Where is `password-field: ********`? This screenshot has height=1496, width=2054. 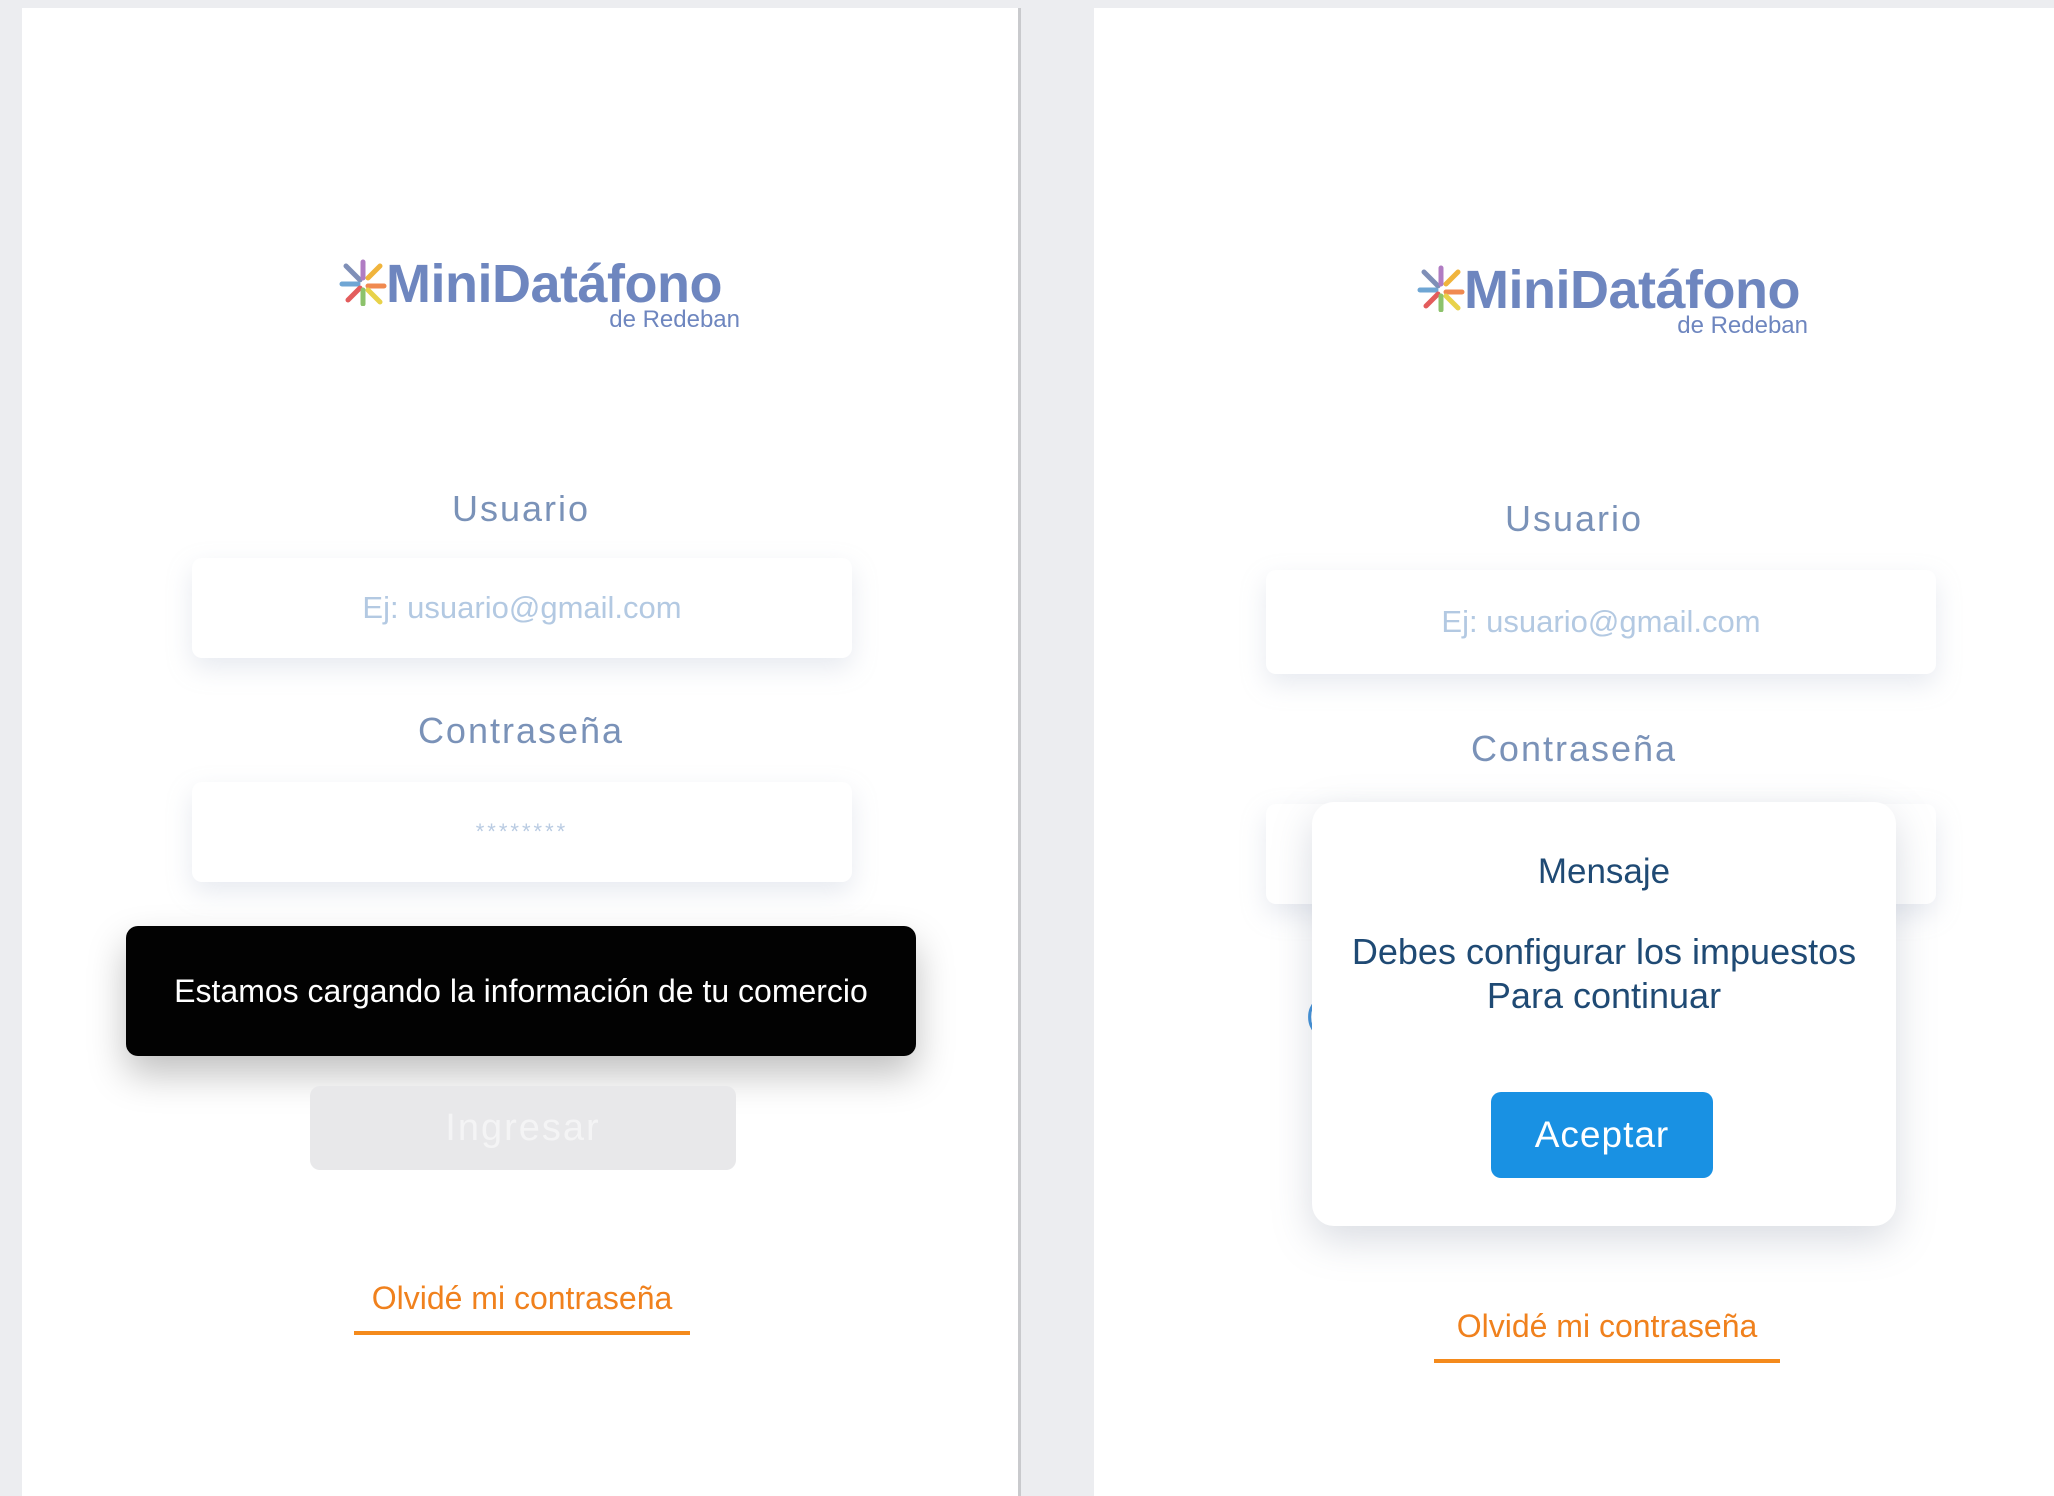
password-field: ******** is located at coordinates (522, 832).